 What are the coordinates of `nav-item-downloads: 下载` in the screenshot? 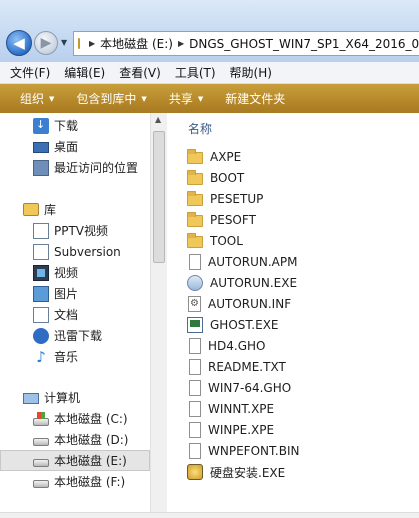 It's located at (75, 125).